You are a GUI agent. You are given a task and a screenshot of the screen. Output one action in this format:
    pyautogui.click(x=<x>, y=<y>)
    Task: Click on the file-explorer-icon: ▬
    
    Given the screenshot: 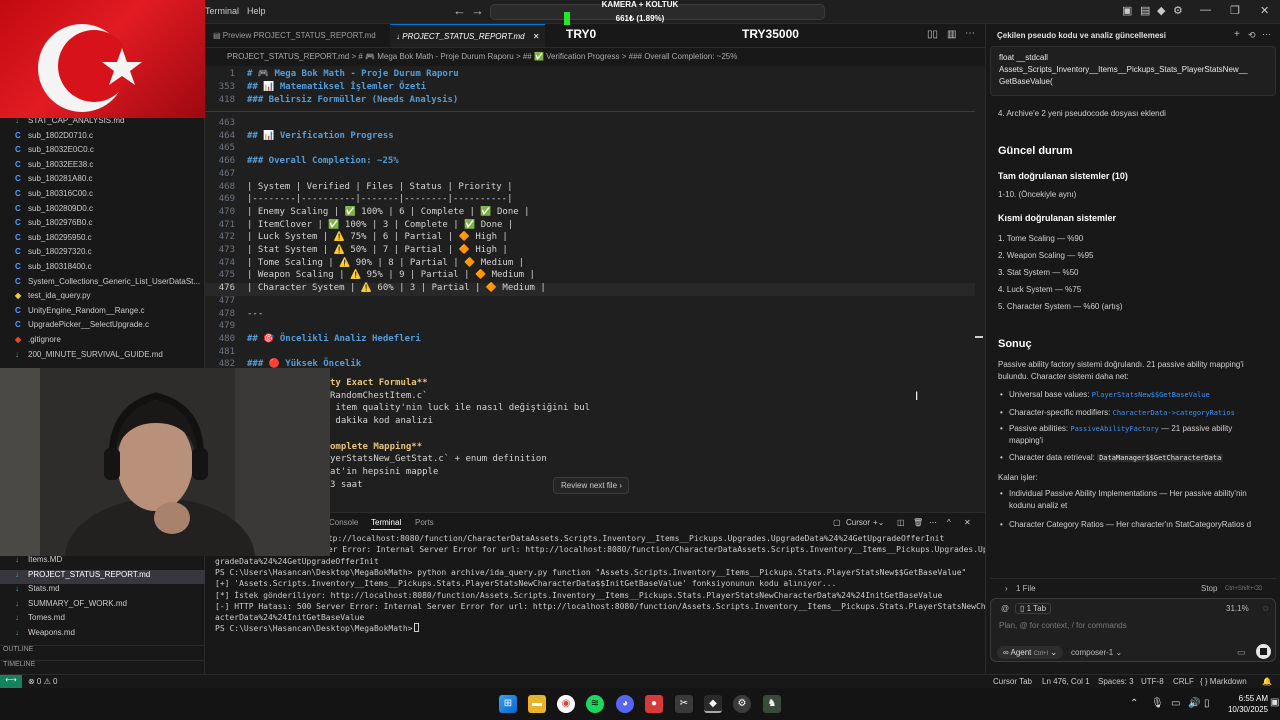 What is the action you would take?
    pyautogui.click(x=537, y=704)
    